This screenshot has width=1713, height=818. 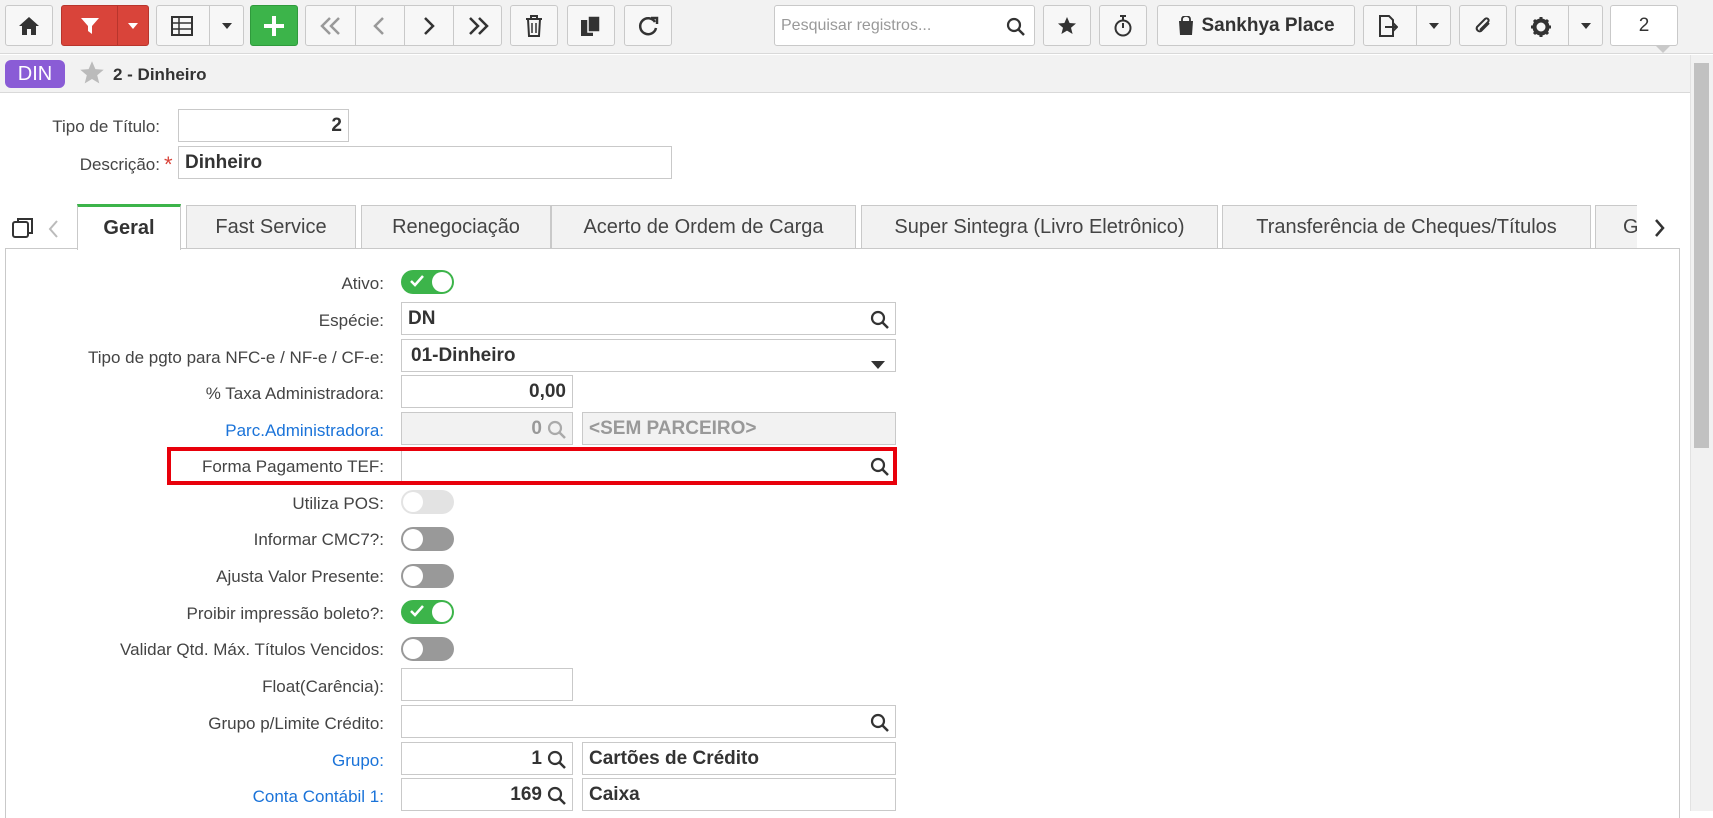 I want to click on settings-button, so click(x=1559, y=25).